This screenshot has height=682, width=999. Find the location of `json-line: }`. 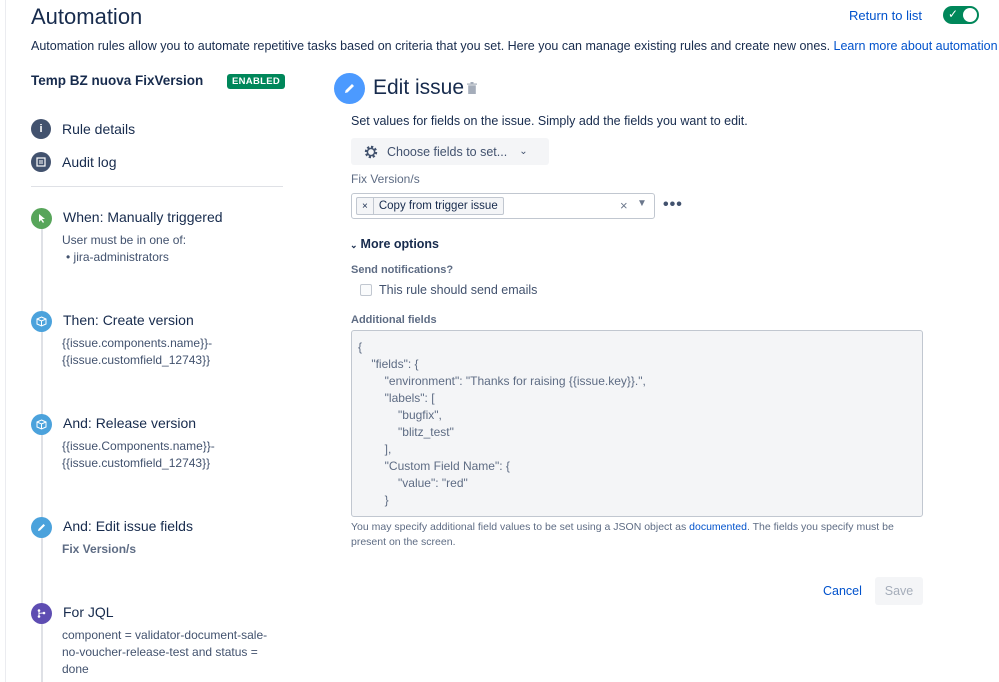

json-line: } is located at coordinates (373, 500).